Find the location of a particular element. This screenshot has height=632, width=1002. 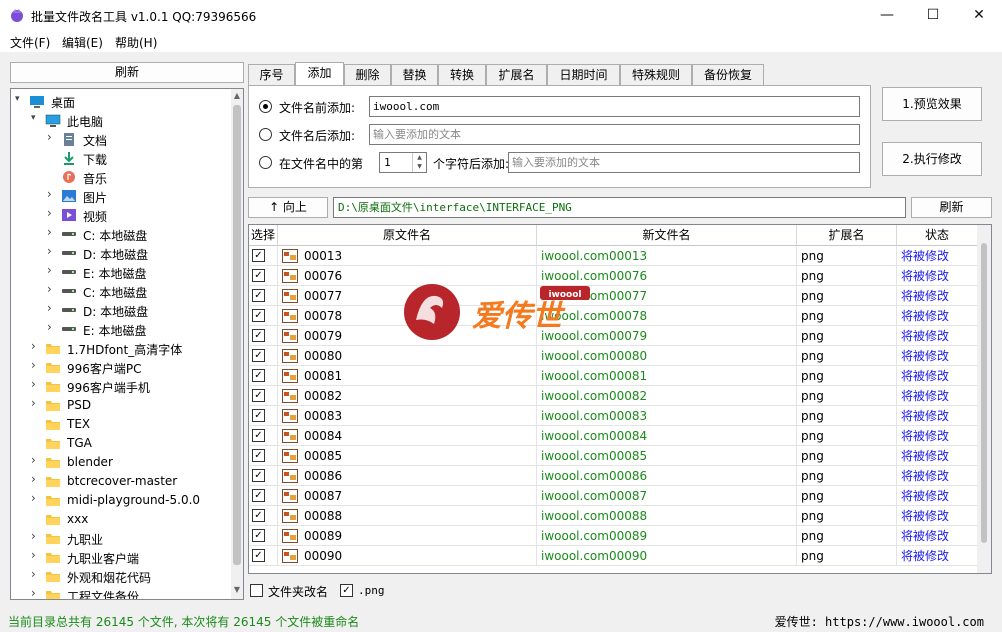

stepper-arrows-icon: ▲ ▼ is located at coordinates (419, 162).